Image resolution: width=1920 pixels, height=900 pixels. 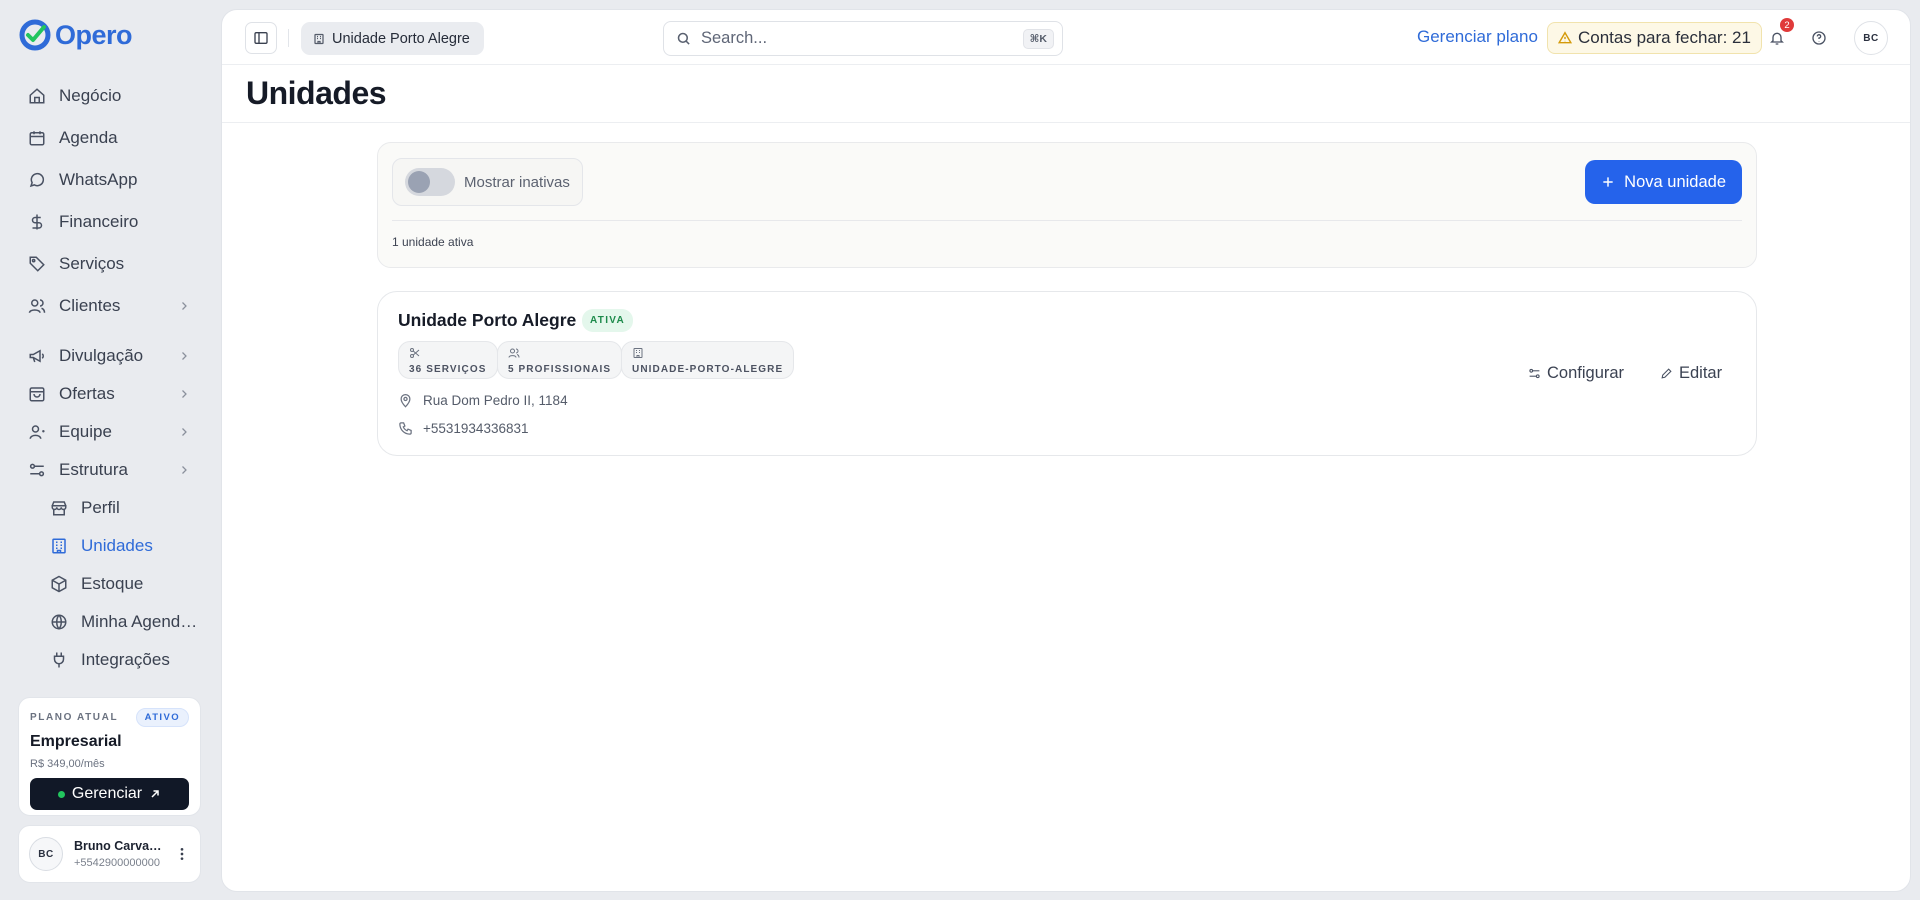 I want to click on sidebar-subitem-perfil: Perfil, so click(x=119, y=508).